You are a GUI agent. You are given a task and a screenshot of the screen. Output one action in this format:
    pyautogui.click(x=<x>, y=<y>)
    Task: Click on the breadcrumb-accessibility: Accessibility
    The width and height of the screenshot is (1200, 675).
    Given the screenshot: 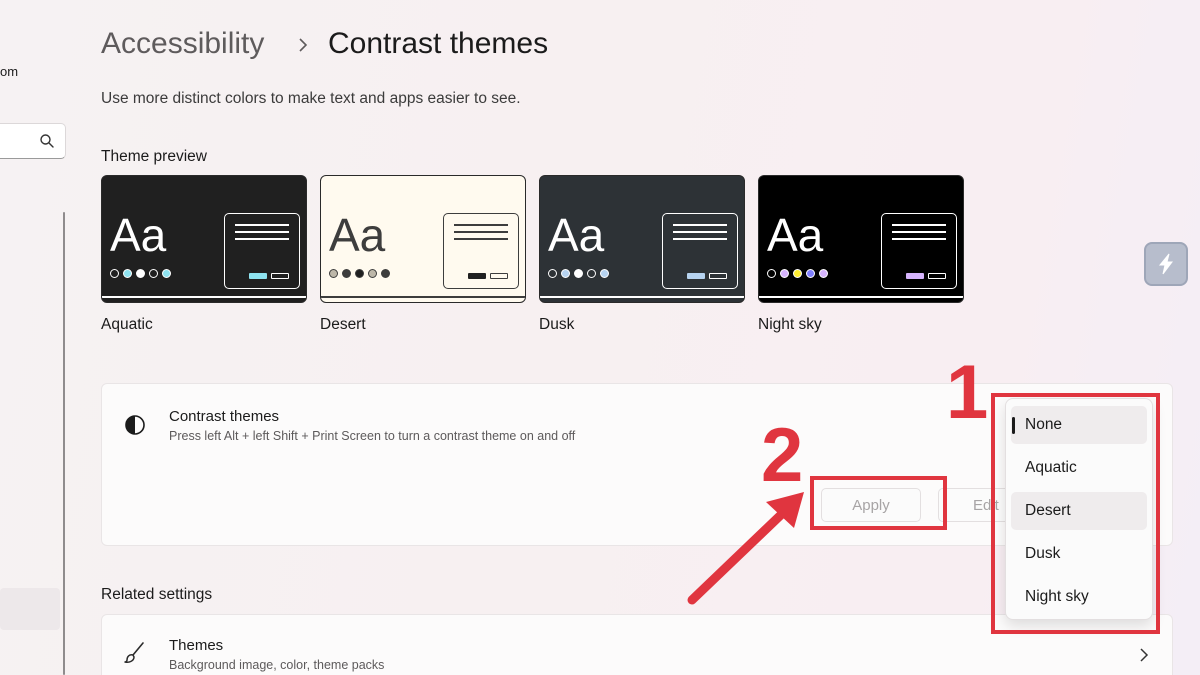 What is the action you would take?
    pyautogui.click(x=182, y=44)
    